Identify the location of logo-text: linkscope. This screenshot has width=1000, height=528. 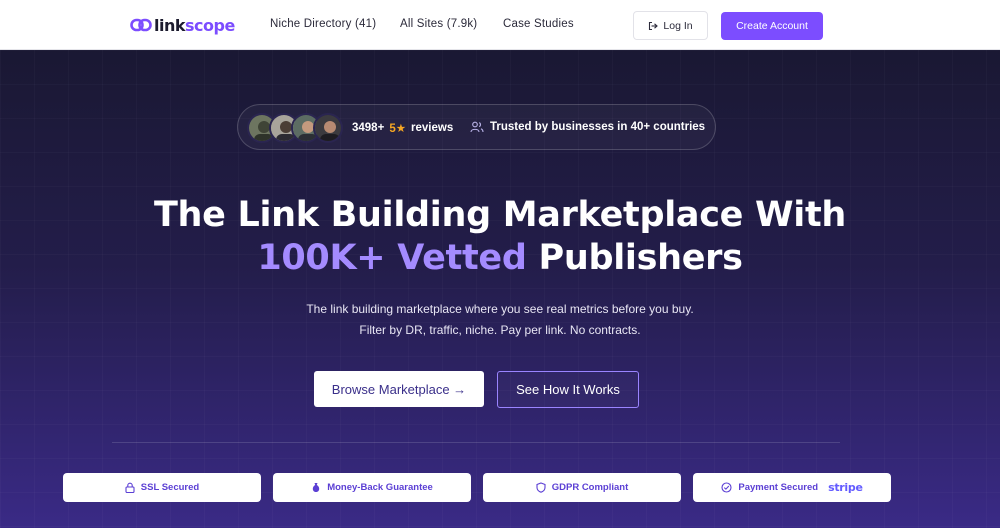
(194, 25).